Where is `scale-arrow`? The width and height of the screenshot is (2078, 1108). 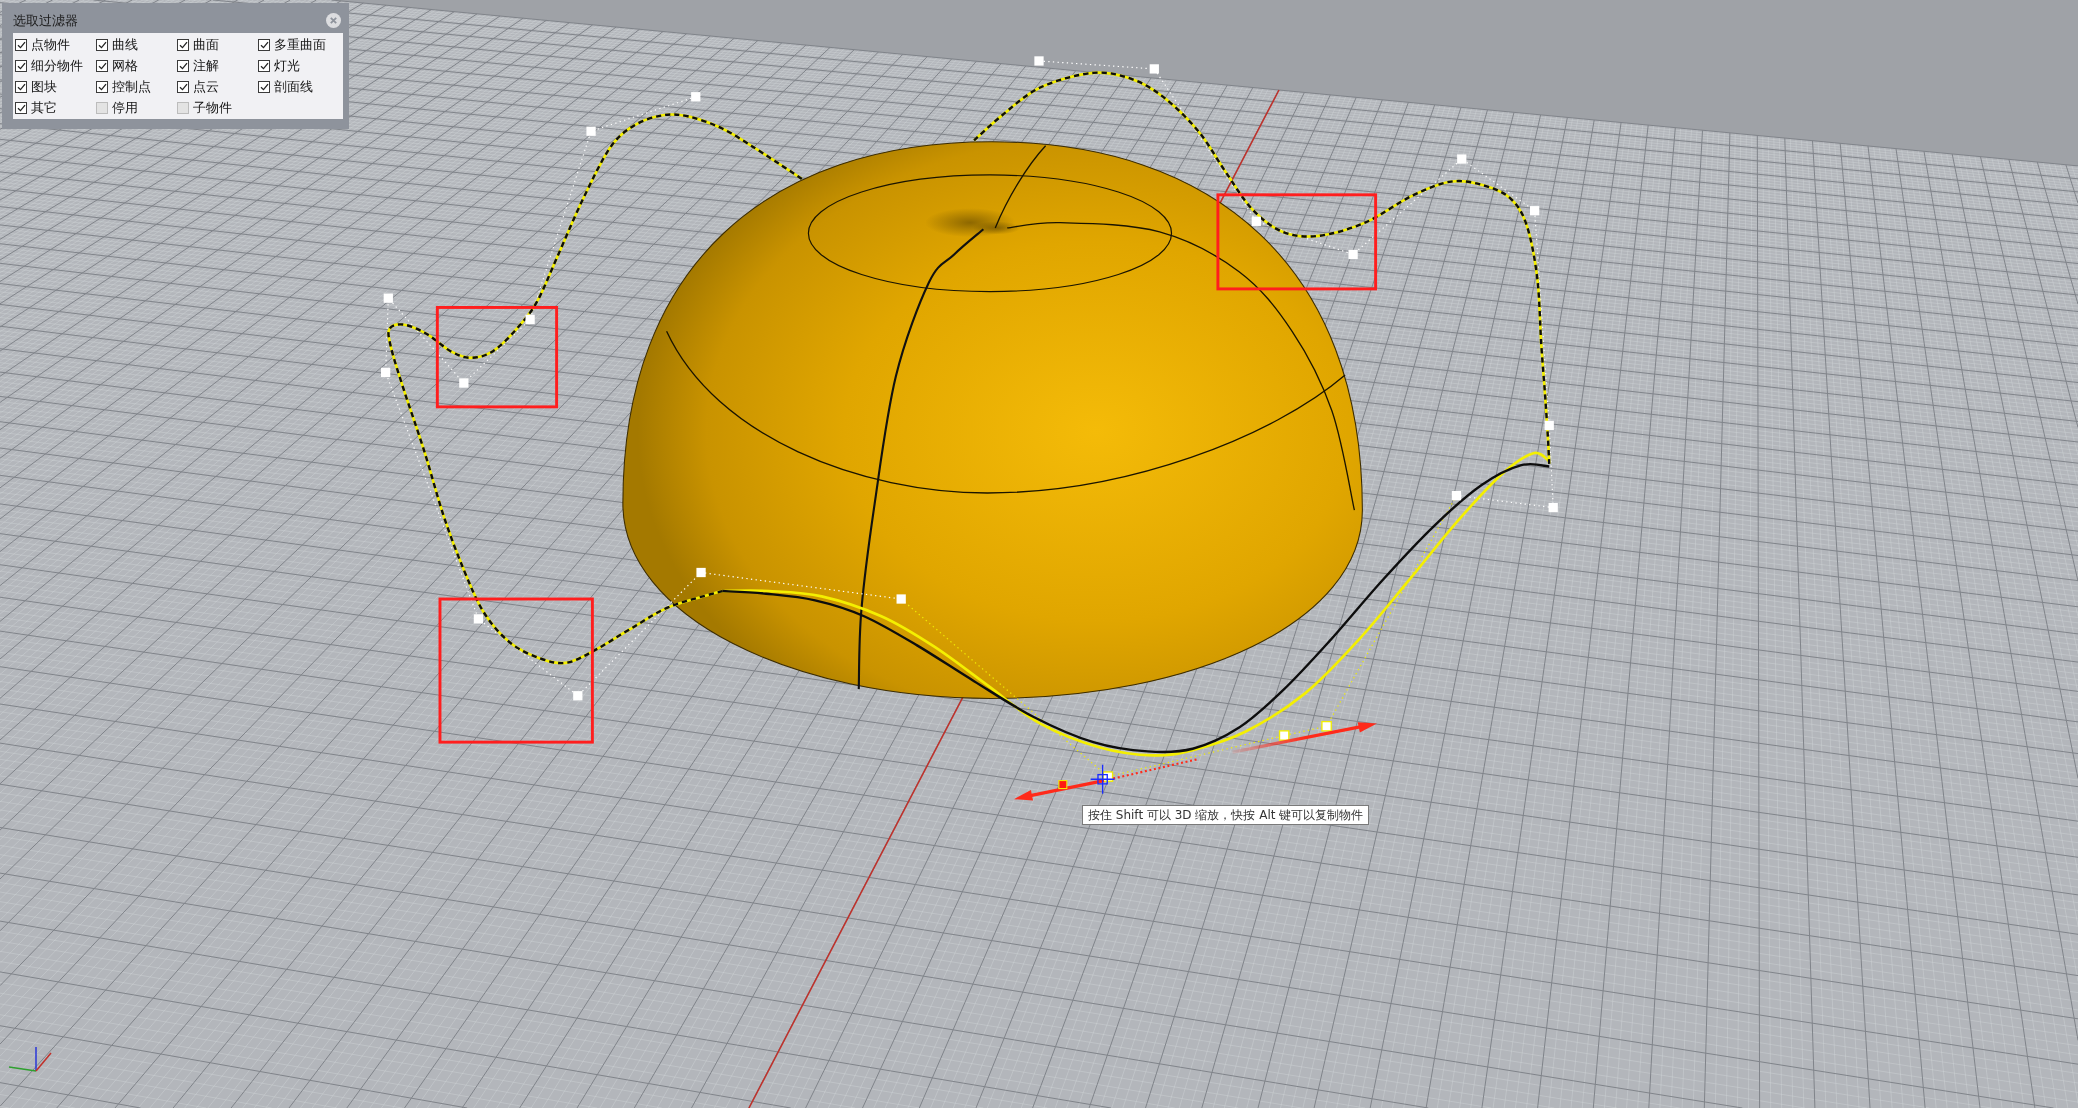 scale-arrow is located at coordinates (1195, 761).